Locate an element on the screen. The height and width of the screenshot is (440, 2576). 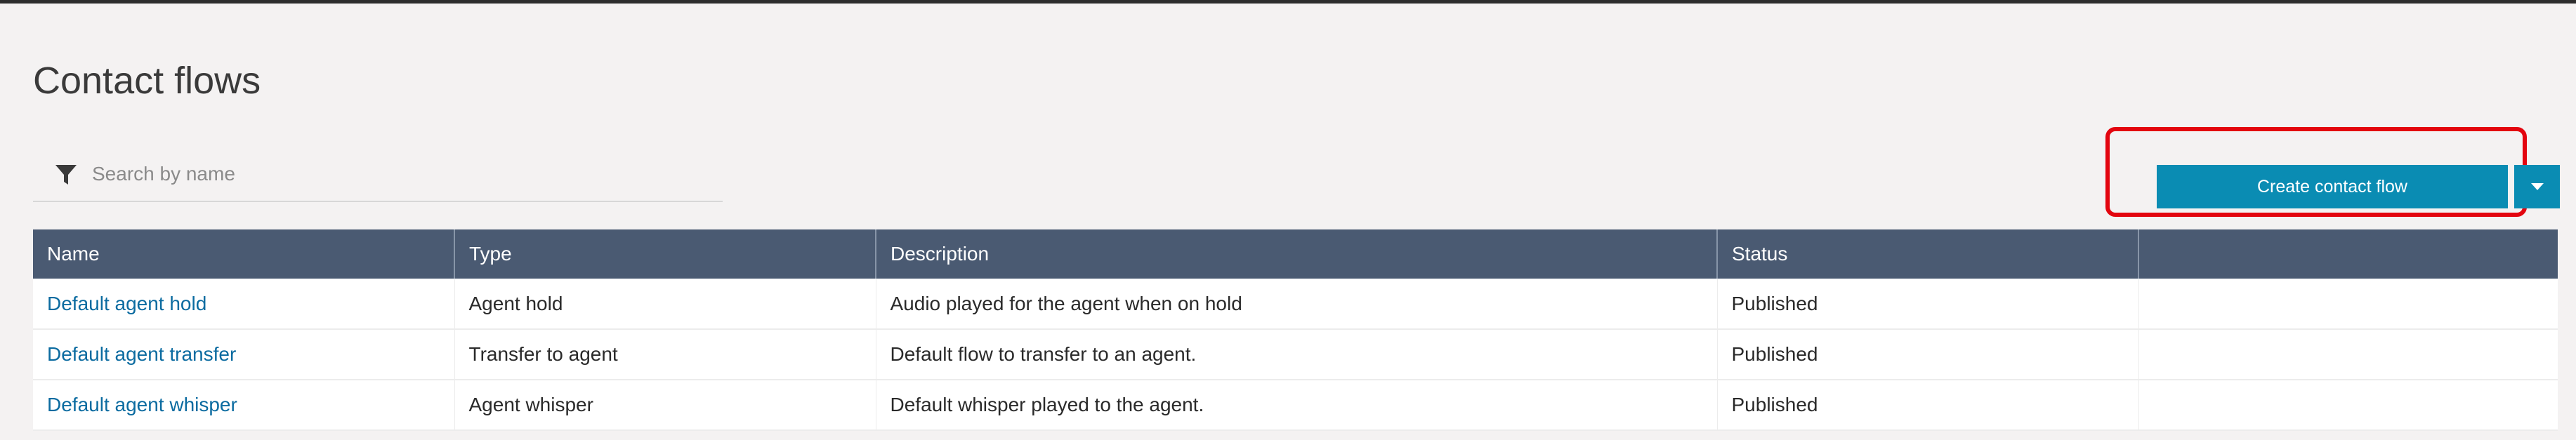
cell-description: Audio played for the agent when on hold is located at coordinates (1297, 304).